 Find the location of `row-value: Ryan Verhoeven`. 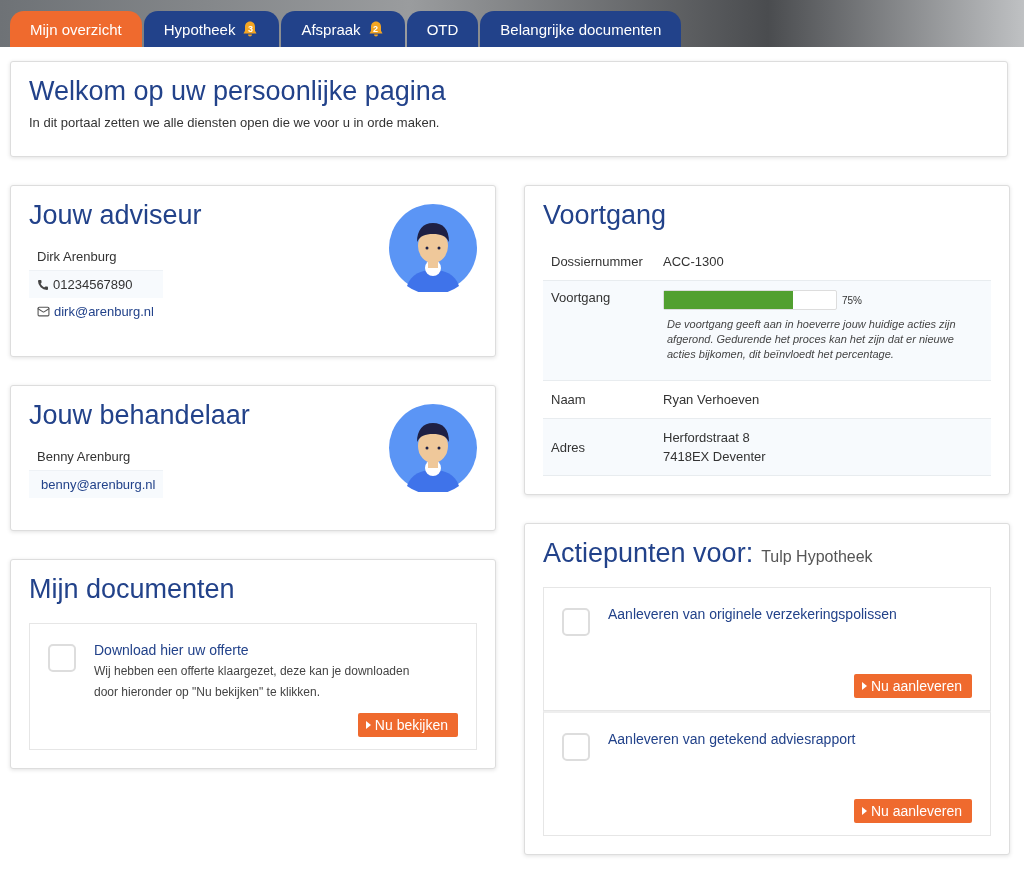

row-value: Ryan Verhoeven is located at coordinates (712, 400).